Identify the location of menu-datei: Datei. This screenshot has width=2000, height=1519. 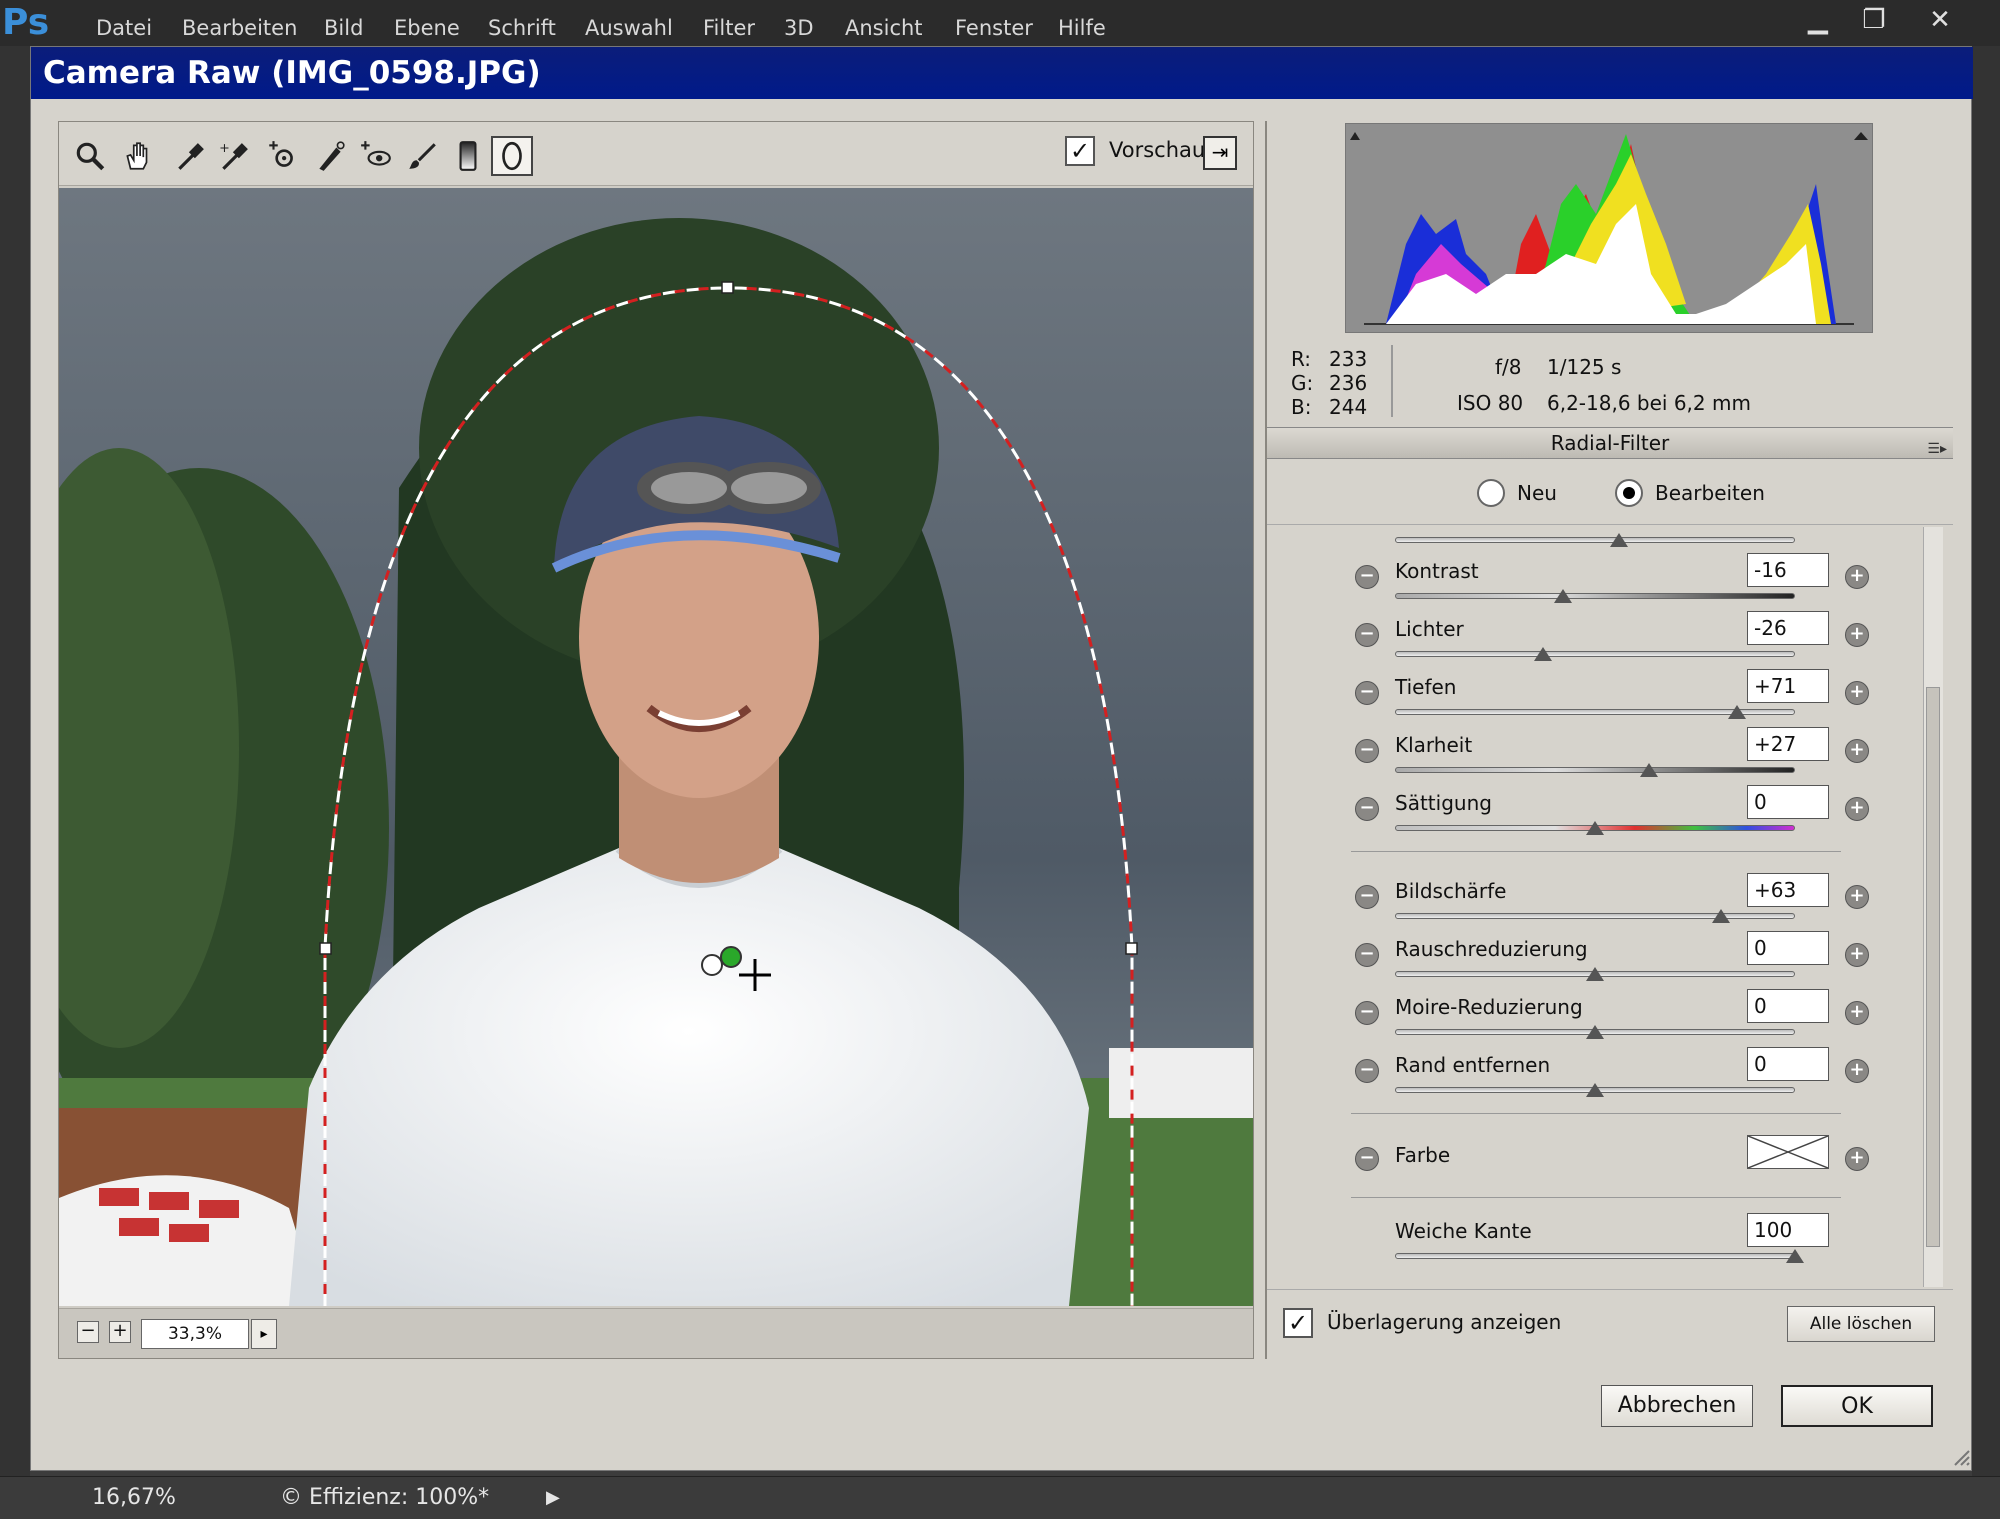
(124, 28).